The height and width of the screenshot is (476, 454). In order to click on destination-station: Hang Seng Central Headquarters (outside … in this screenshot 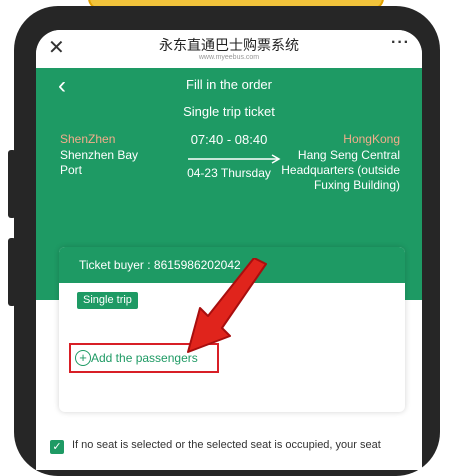, I will do `click(340, 170)`.